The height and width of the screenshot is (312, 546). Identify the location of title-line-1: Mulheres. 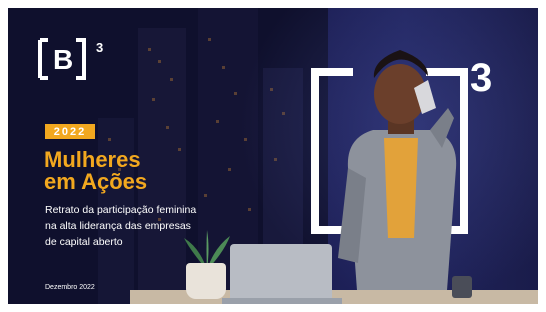
(92, 159).